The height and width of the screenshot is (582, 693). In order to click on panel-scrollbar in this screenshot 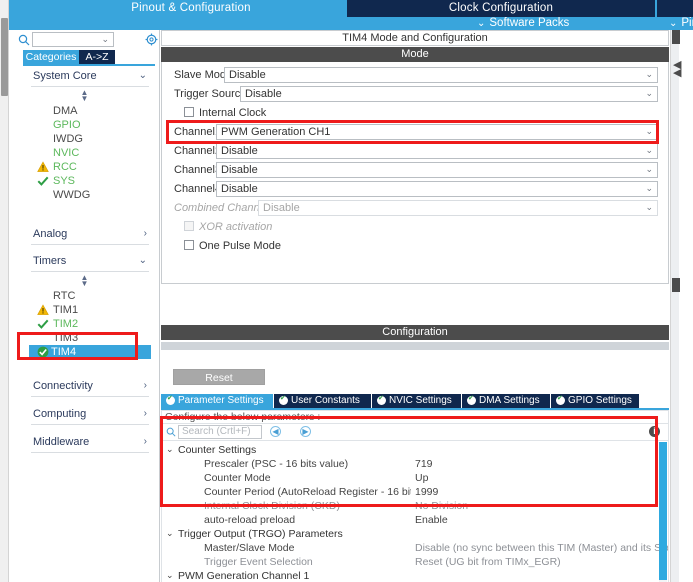, I will do `click(675, 306)`.